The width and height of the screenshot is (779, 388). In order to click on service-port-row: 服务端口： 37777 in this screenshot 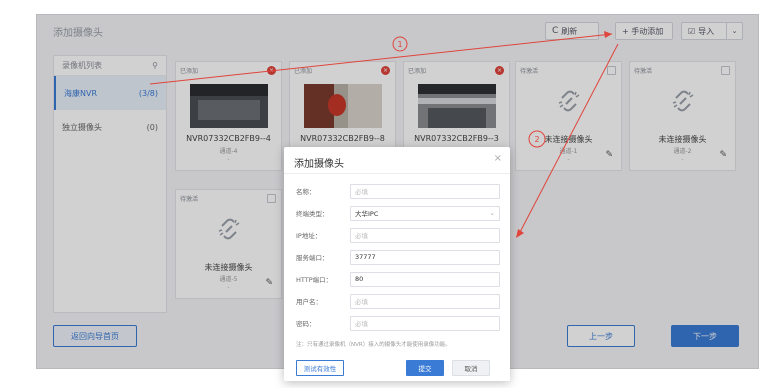, I will do `click(398, 257)`.